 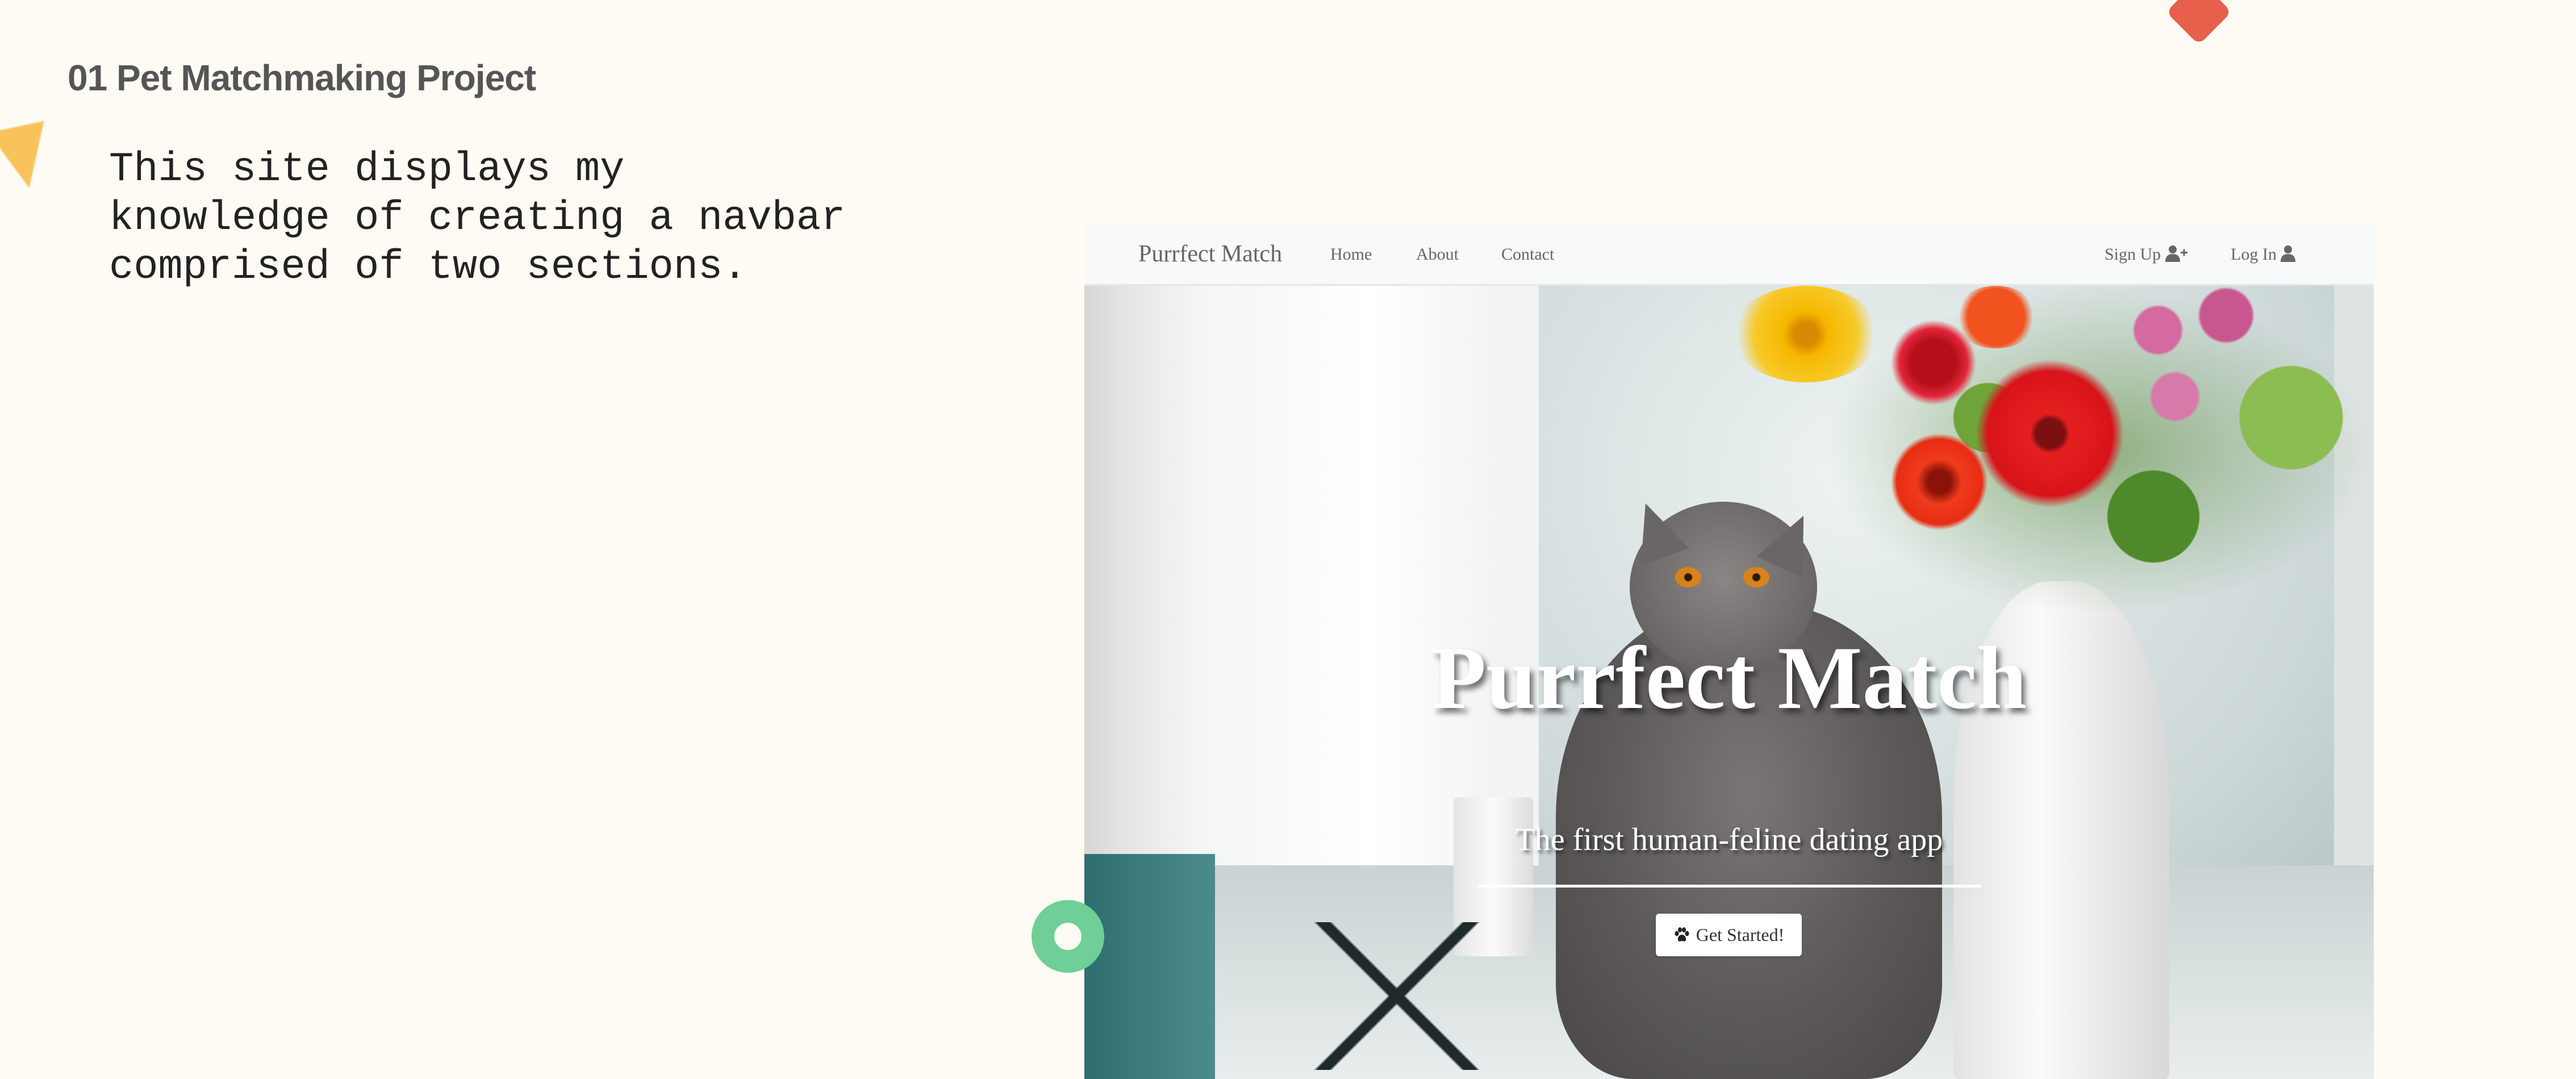 I want to click on hero-title: Purrfect Match, so click(x=1729, y=678).